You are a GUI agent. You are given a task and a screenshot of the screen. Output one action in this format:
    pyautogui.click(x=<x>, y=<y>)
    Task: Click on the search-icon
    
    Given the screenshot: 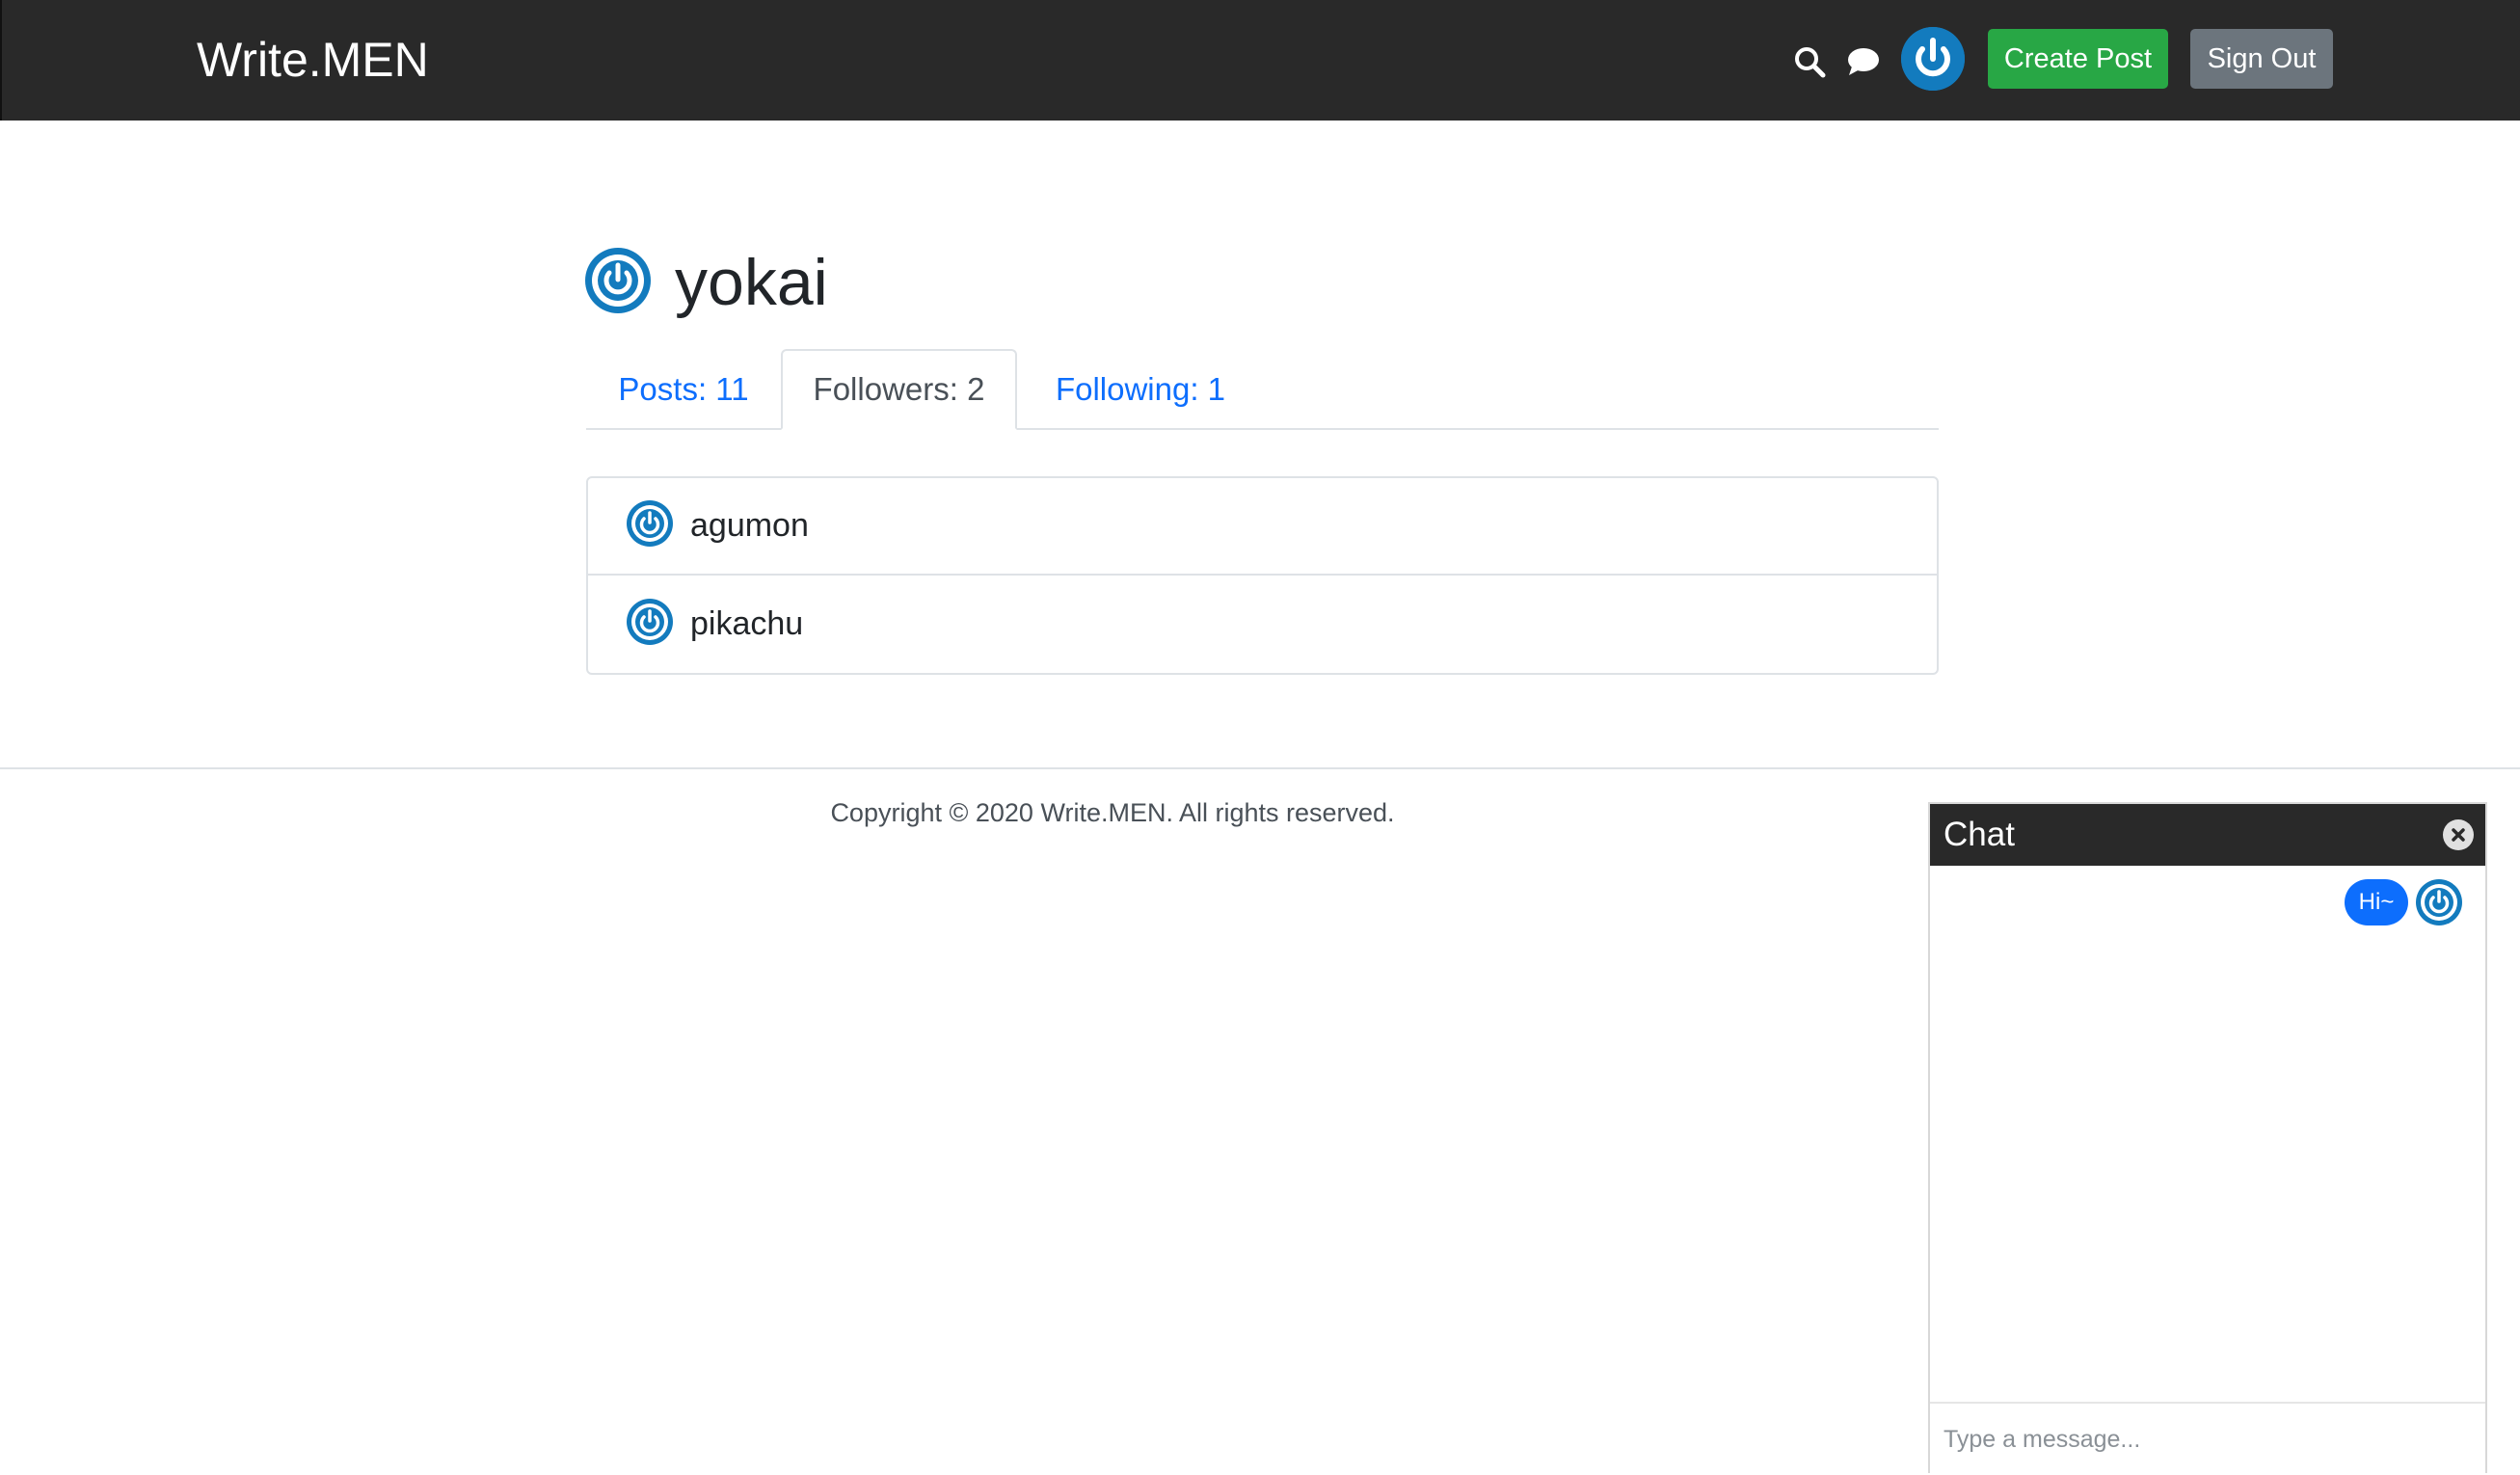 What is the action you would take?
    pyautogui.click(x=1810, y=62)
    